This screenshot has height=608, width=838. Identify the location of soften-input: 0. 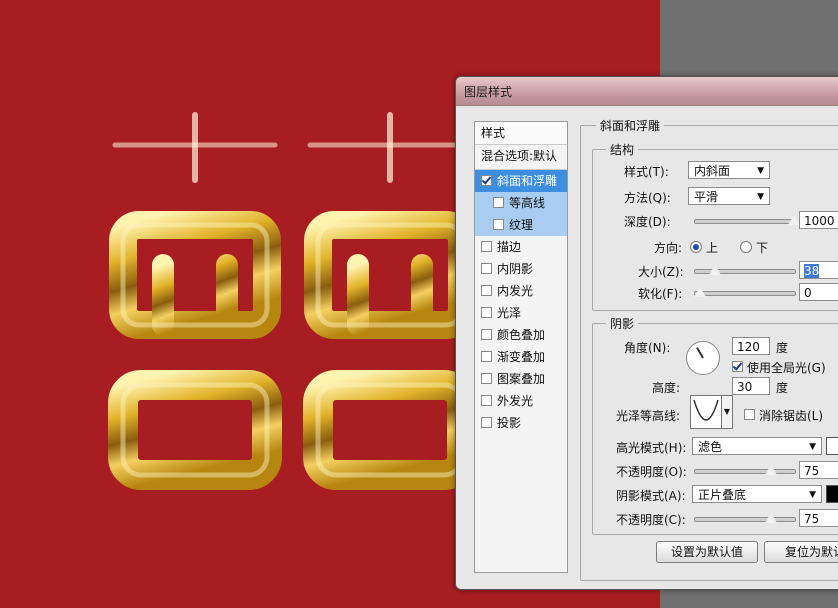
(818, 292).